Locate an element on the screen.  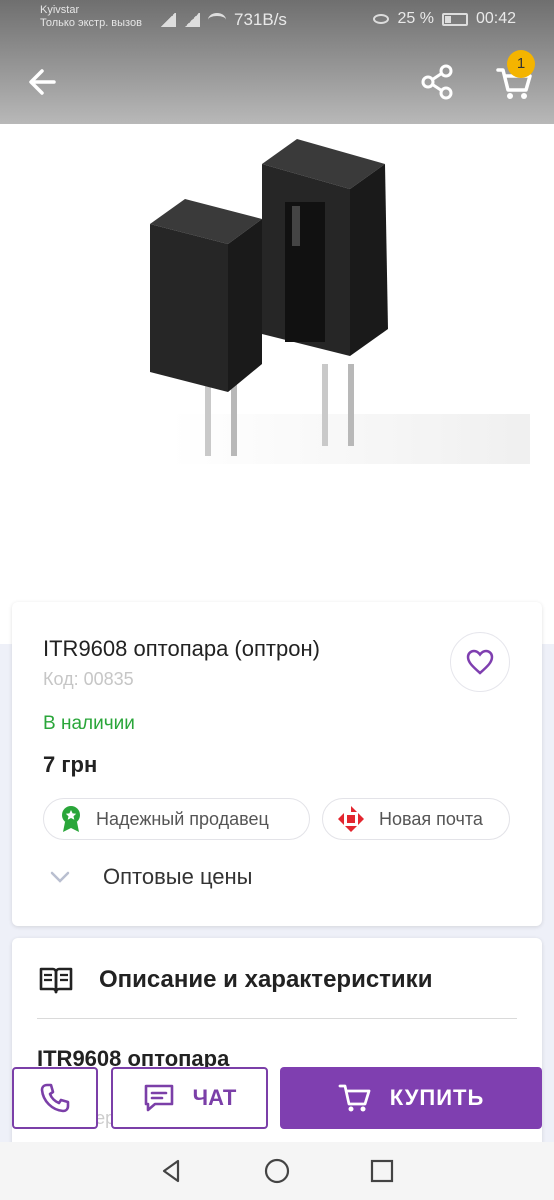
nav-recents-icon is located at coordinates (382, 1171).